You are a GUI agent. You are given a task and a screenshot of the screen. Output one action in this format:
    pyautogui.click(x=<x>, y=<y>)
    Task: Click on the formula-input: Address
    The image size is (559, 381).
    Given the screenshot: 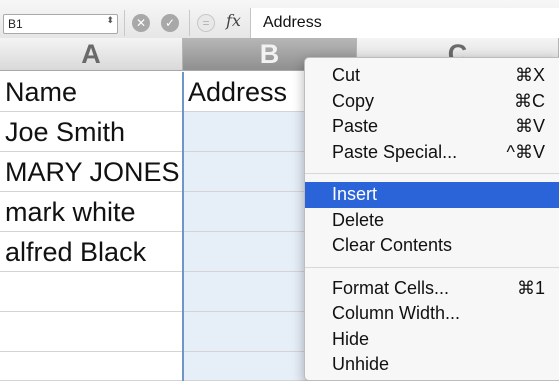 What is the action you would take?
    pyautogui.click(x=404, y=23)
    